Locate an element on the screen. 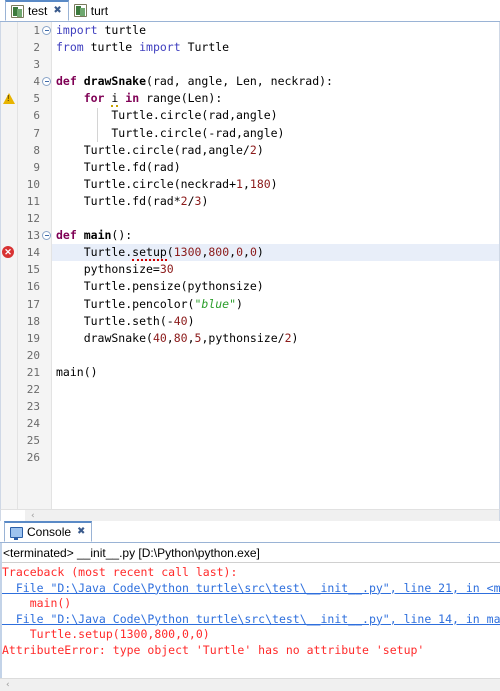 The height and width of the screenshot is (691, 500). warning-triangle-icon is located at coordinates (9, 99).